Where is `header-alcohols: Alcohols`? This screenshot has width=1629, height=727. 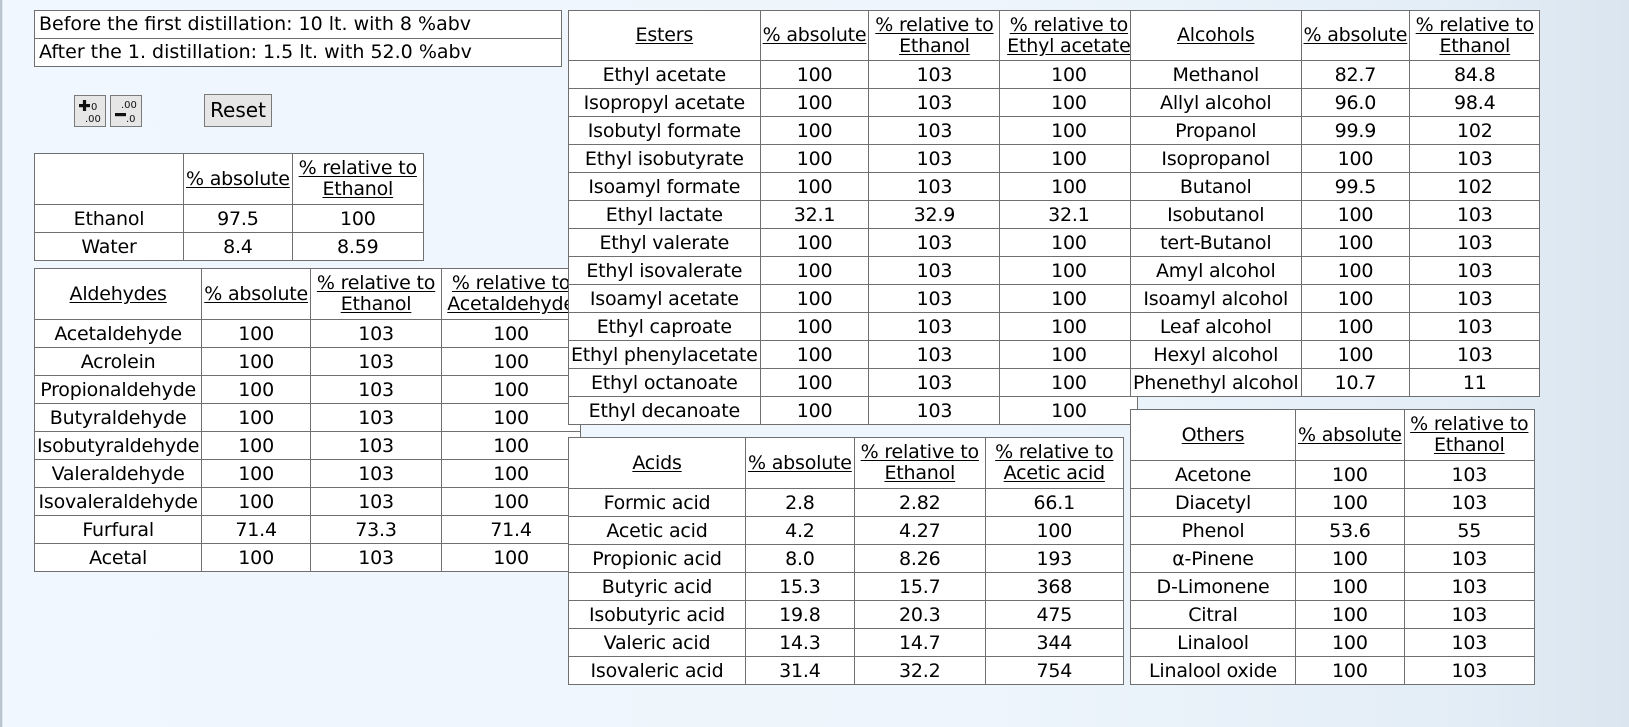
header-alcohols: Alcohols is located at coordinates (1216, 35).